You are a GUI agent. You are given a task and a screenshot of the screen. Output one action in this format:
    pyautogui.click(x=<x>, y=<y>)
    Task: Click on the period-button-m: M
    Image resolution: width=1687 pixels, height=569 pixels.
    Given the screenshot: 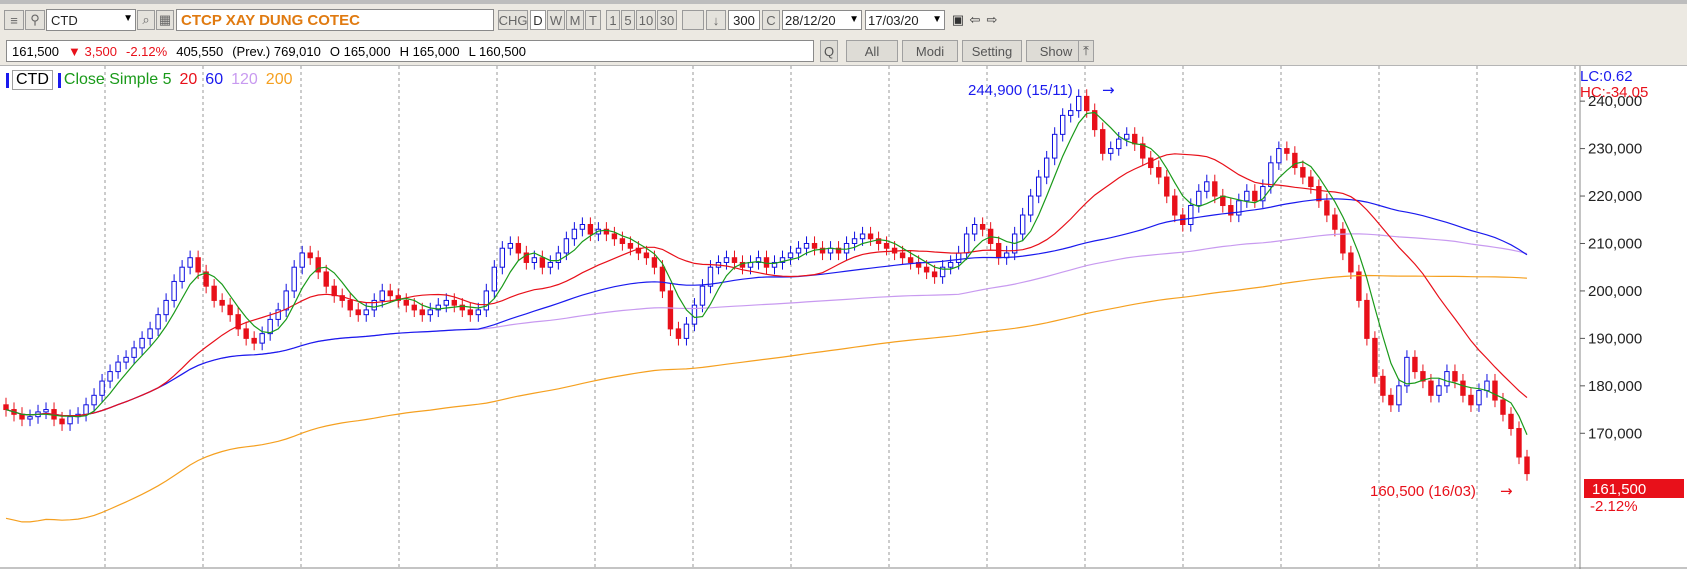 What is the action you would take?
    pyautogui.click(x=575, y=20)
    